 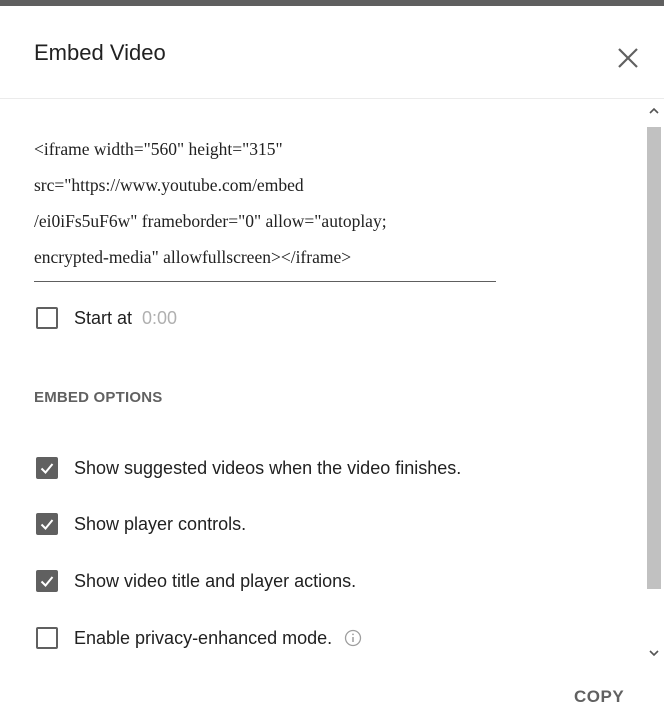 What do you see at coordinates (98, 397) in the screenshot?
I see `embed-options-heading: EMBED OPTIONS` at bounding box center [98, 397].